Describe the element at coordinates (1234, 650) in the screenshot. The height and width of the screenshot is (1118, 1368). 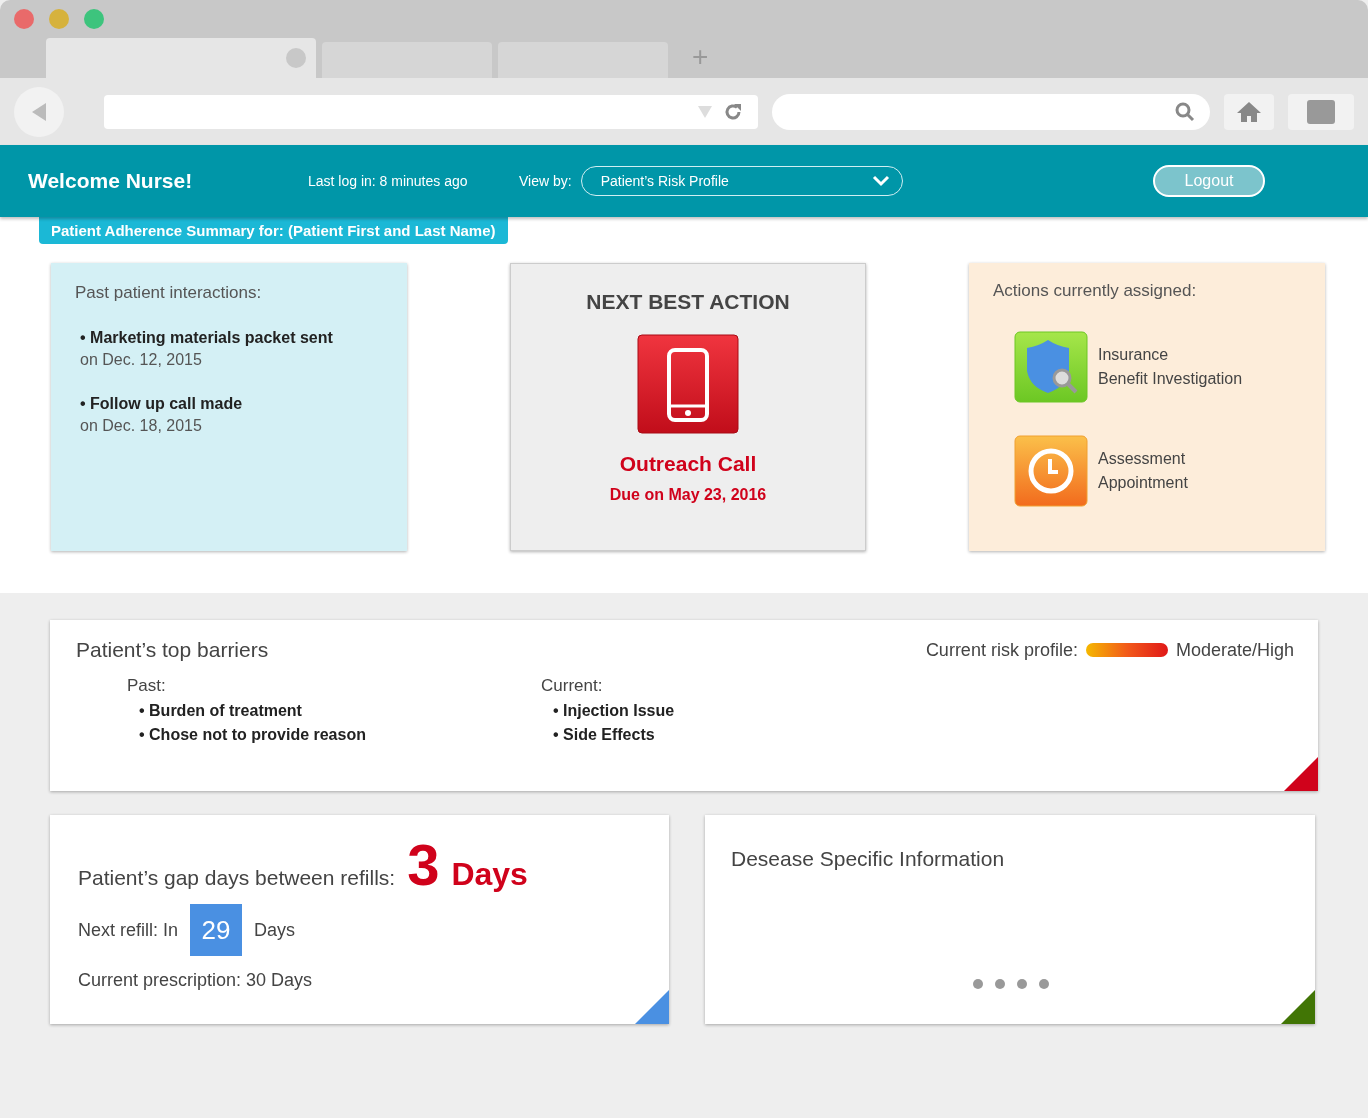
I see `risk-value: Moderate/High` at that location.